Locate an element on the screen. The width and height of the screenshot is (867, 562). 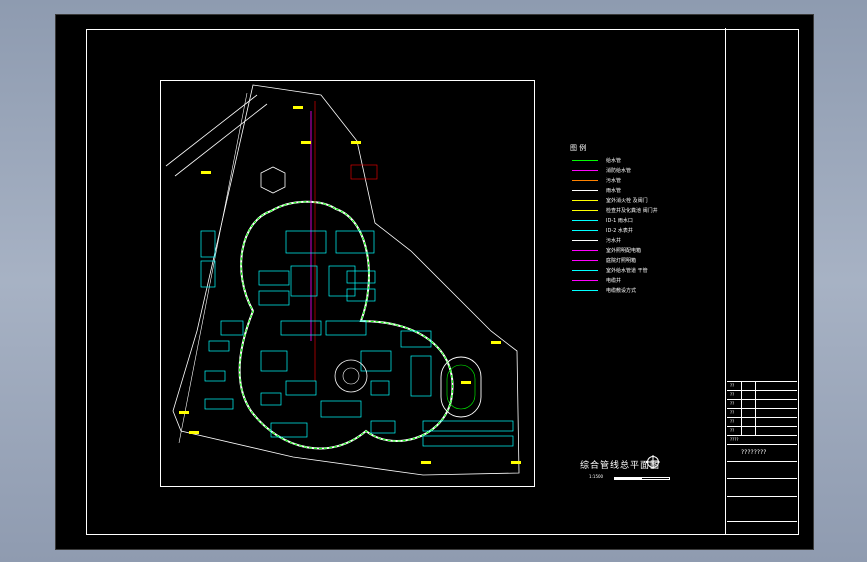
water-main is located at coordinates (346, 325).